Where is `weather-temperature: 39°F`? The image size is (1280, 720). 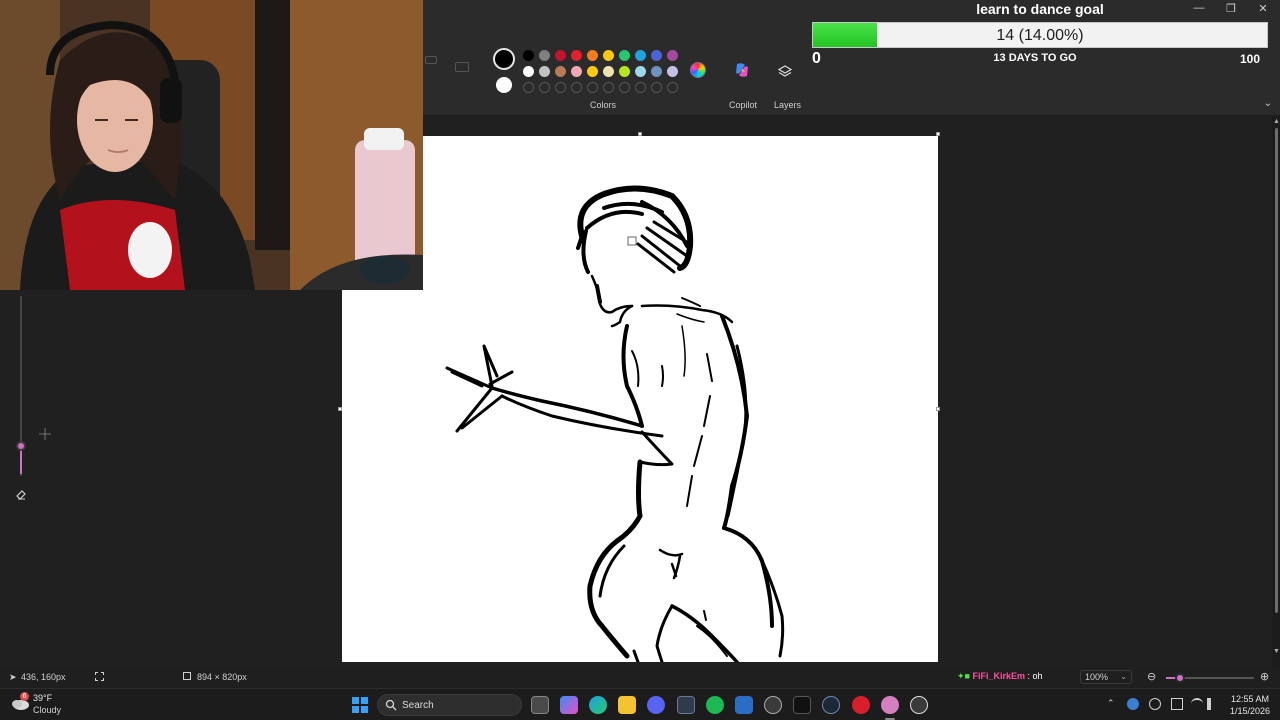 weather-temperature: 39°F is located at coordinates (42, 698).